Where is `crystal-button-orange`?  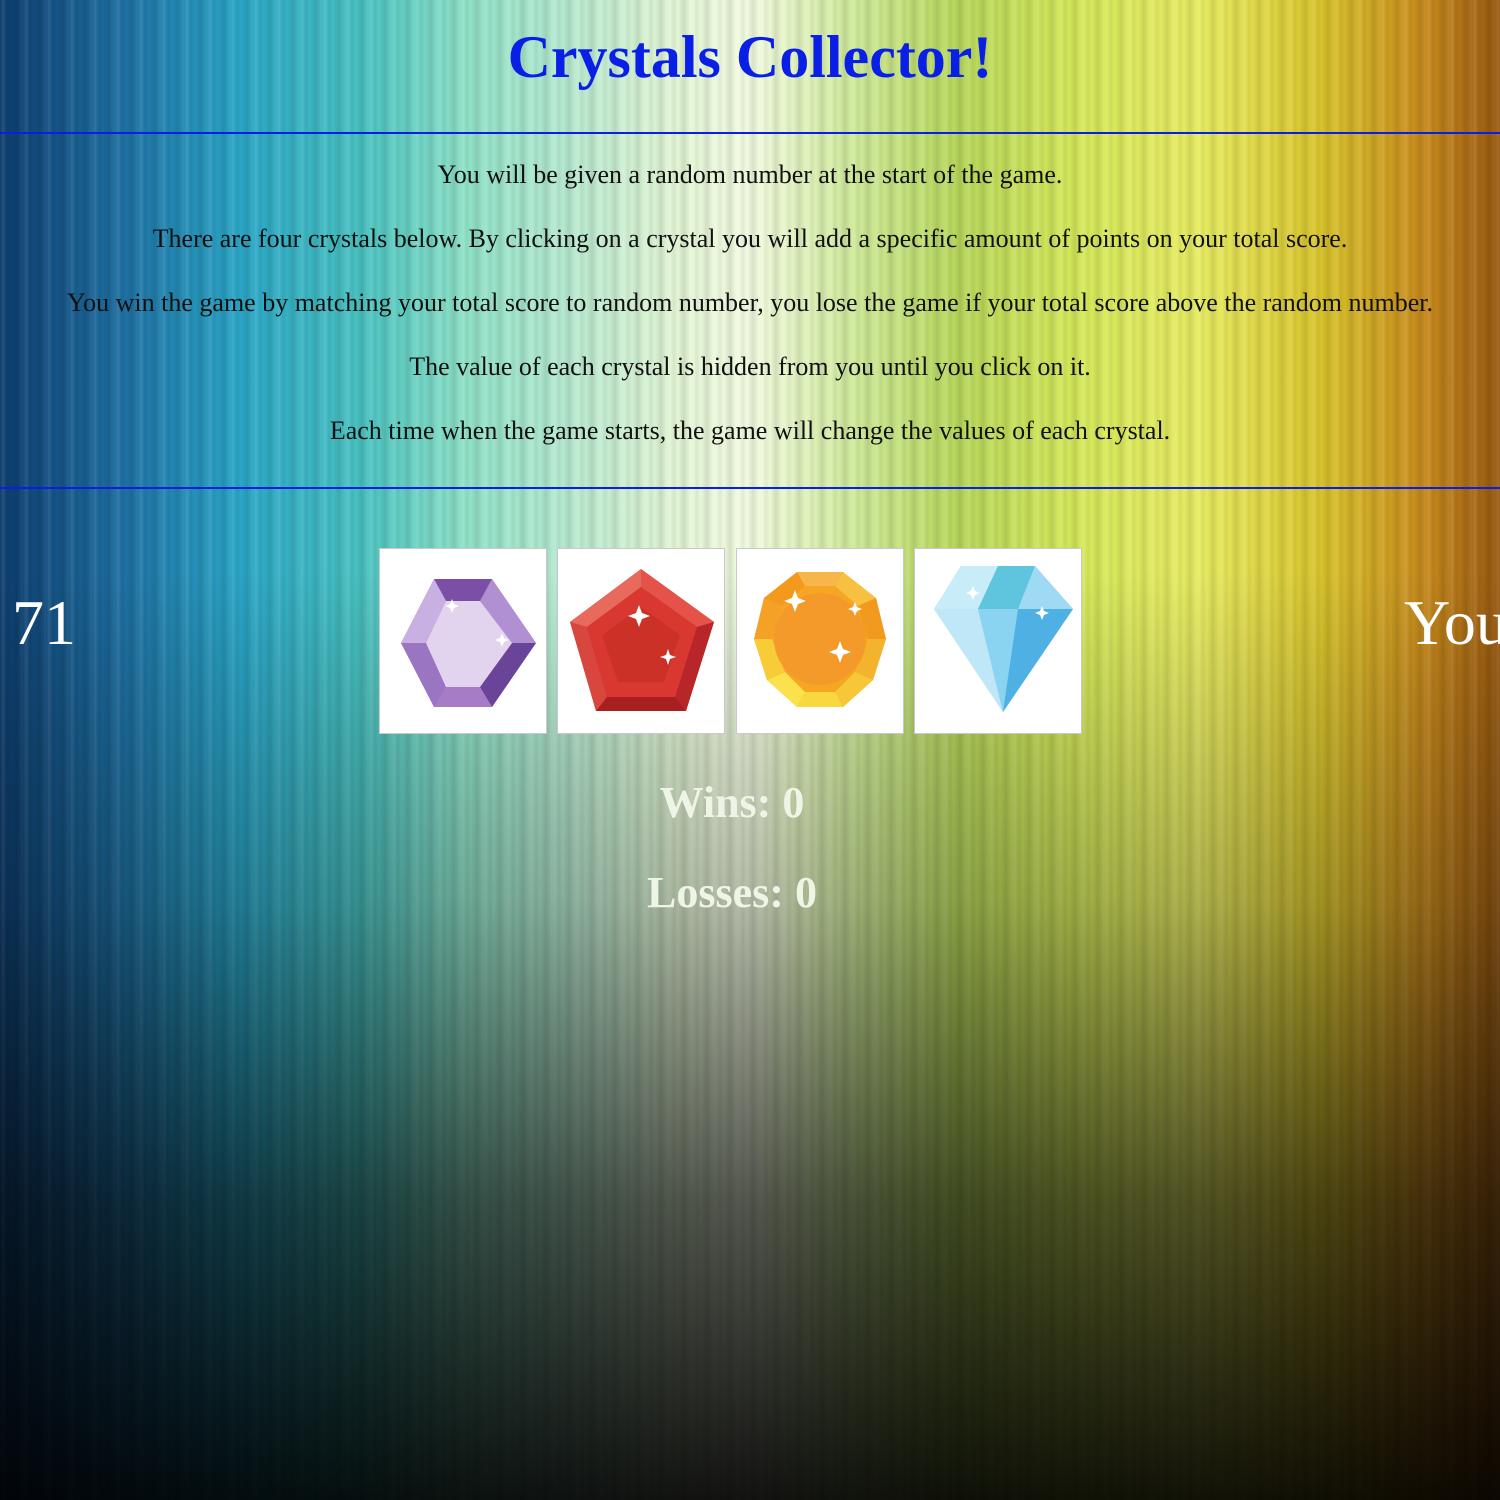
crystal-button-orange is located at coordinates (820, 641).